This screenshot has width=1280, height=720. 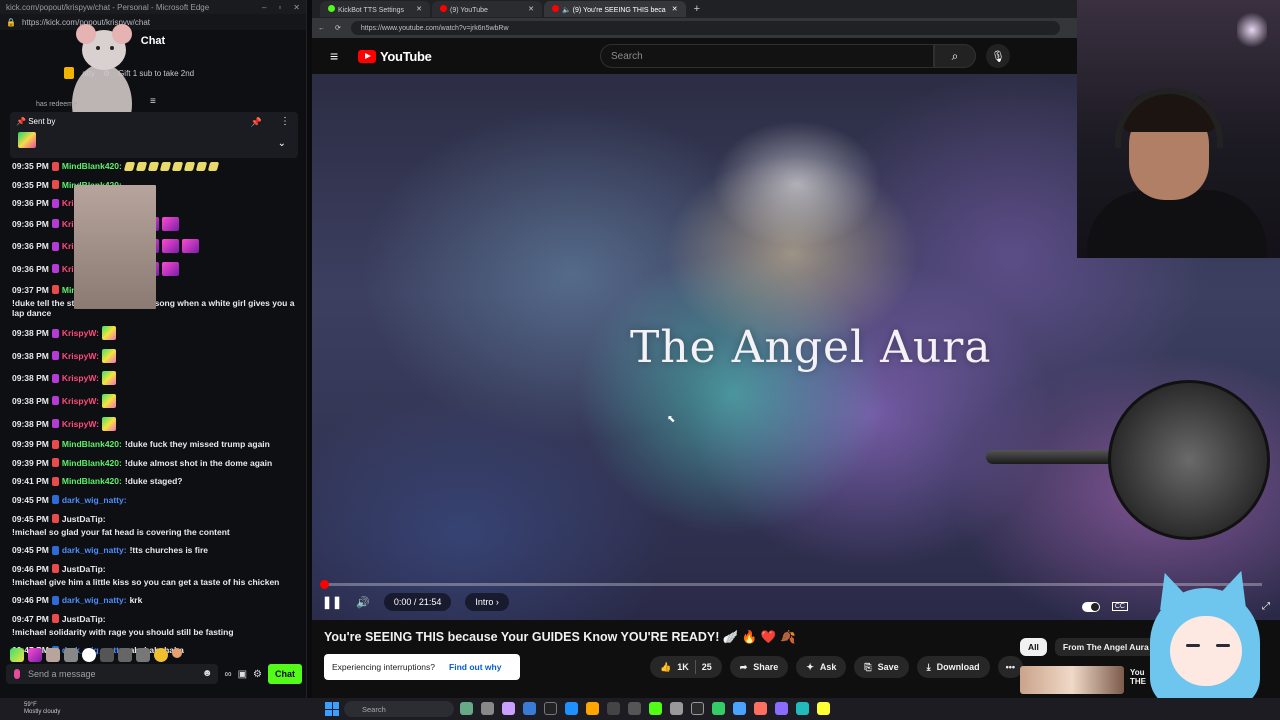 I want to click on heart-emote-icon, so click(x=89, y=655).